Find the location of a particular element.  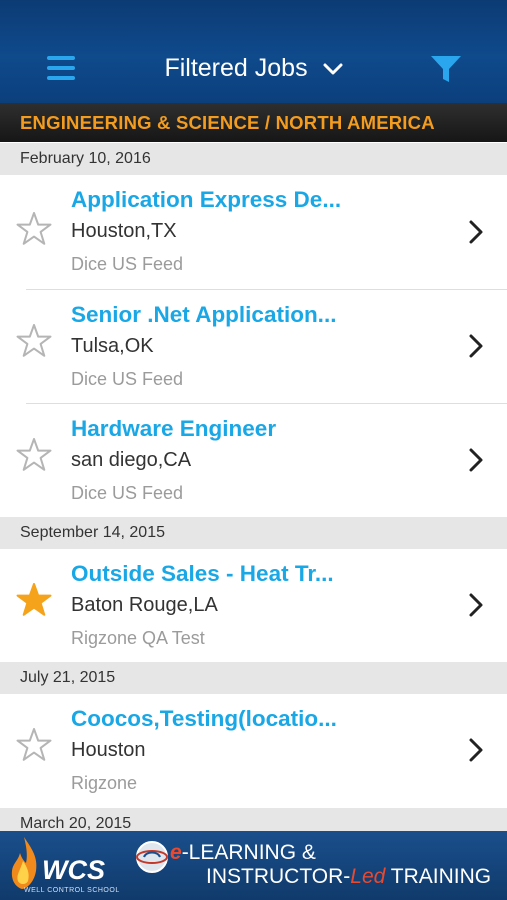

category-label: ENGINEERING & SCIENCE / NORTH AMERICA is located at coordinates (227, 122).